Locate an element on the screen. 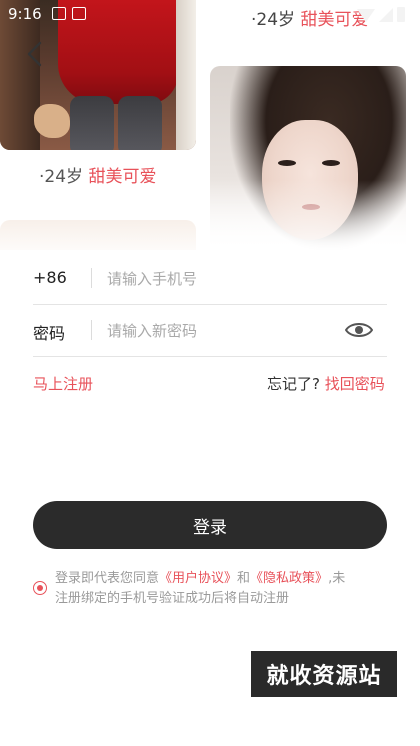  forgot-password: 忘记了? 找回密码 is located at coordinates (326, 383).